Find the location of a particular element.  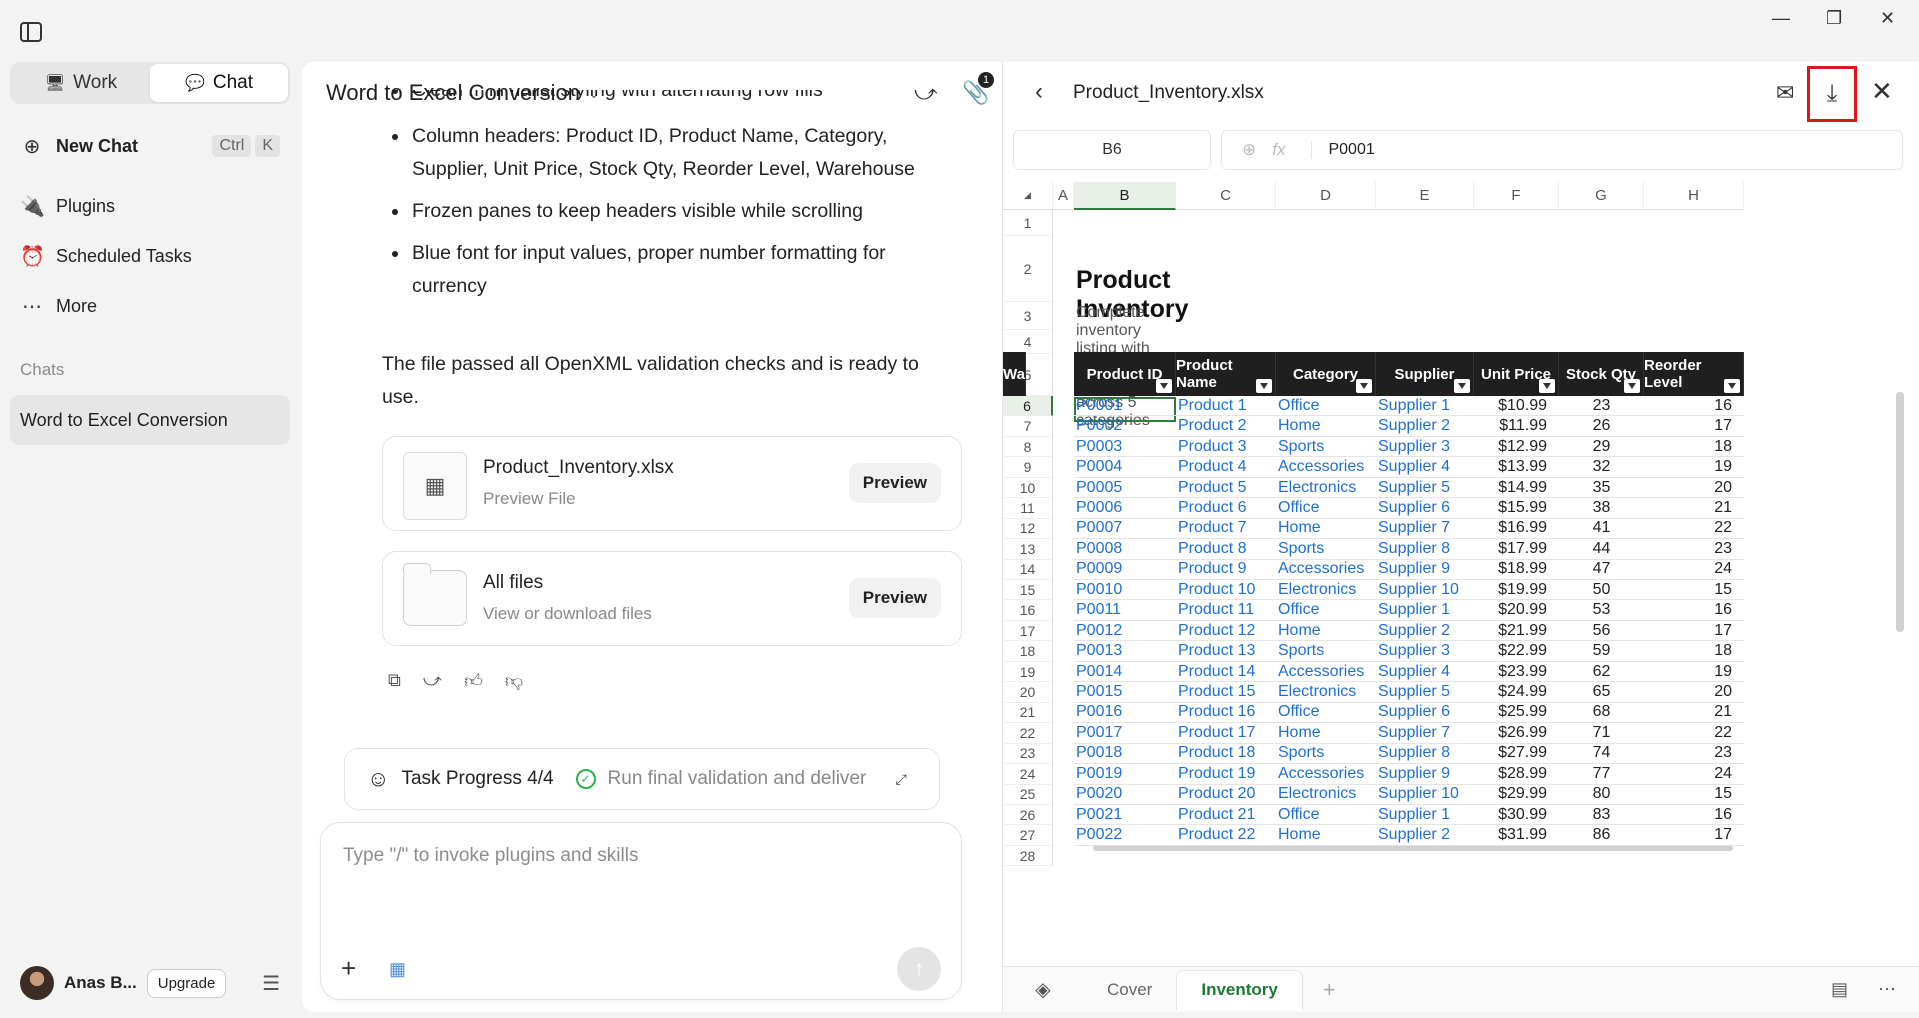

row-header: 21 is located at coordinates (1028, 713).